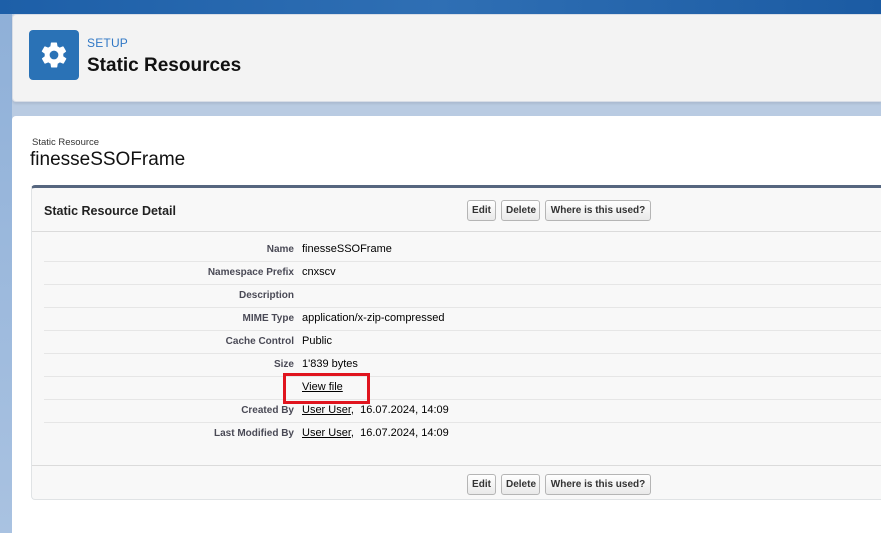 This screenshot has width=881, height=533. What do you see at coordinates (462, 411) in the screenshot?
I see `field-row-created-by: Created By User User, 16.07.2024, 14:09` at bounding box center [462, 411].